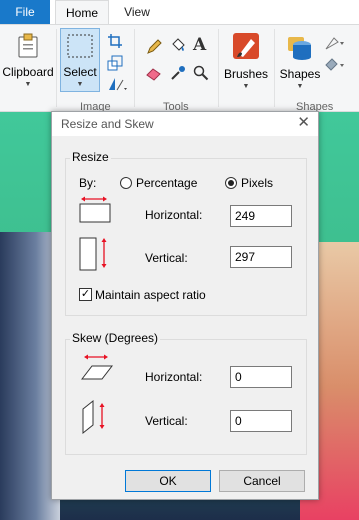 The width and height of the screenshot is (359, 520). Describe the element at coordinates (166, 183) in the screenshot. I see `percentage-label: Percentage` at that location.